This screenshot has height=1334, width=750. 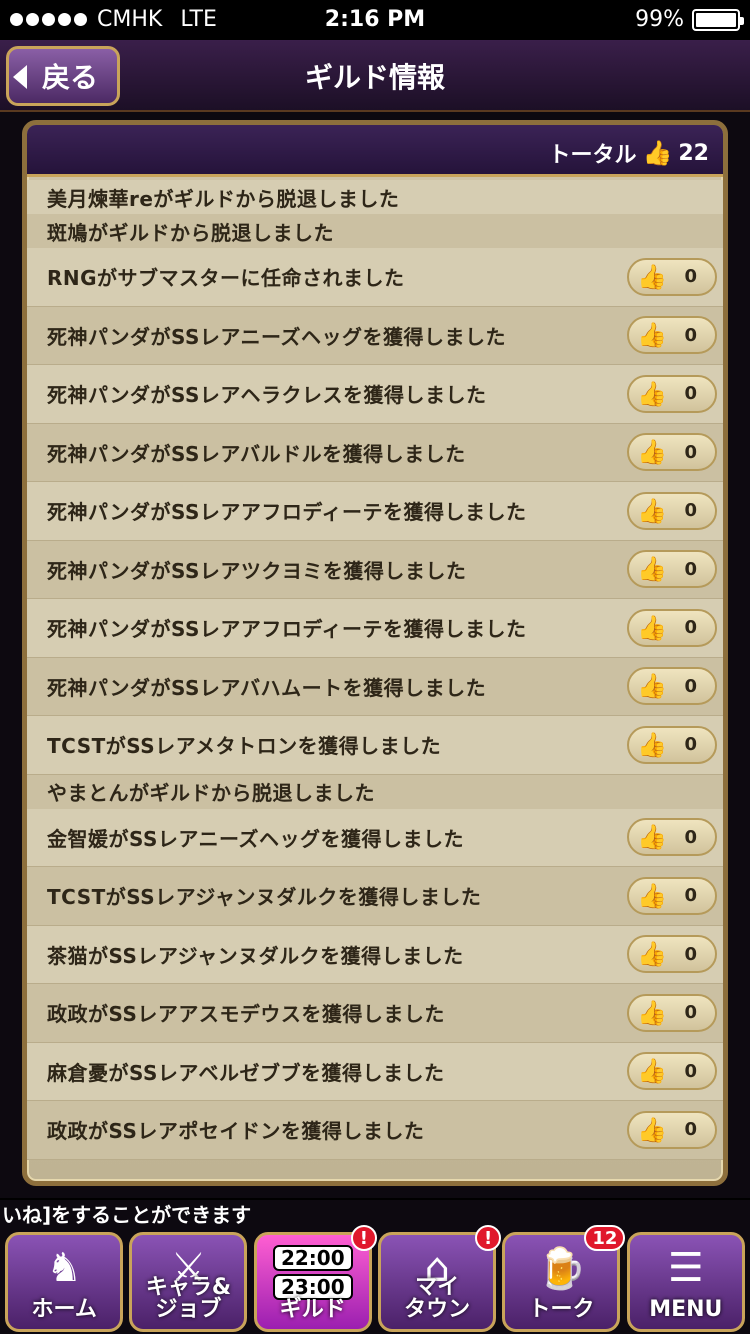 I want to click on feed-row: RNGがサブマスターに任命されました 👍 0, so click(x=375, y=277).